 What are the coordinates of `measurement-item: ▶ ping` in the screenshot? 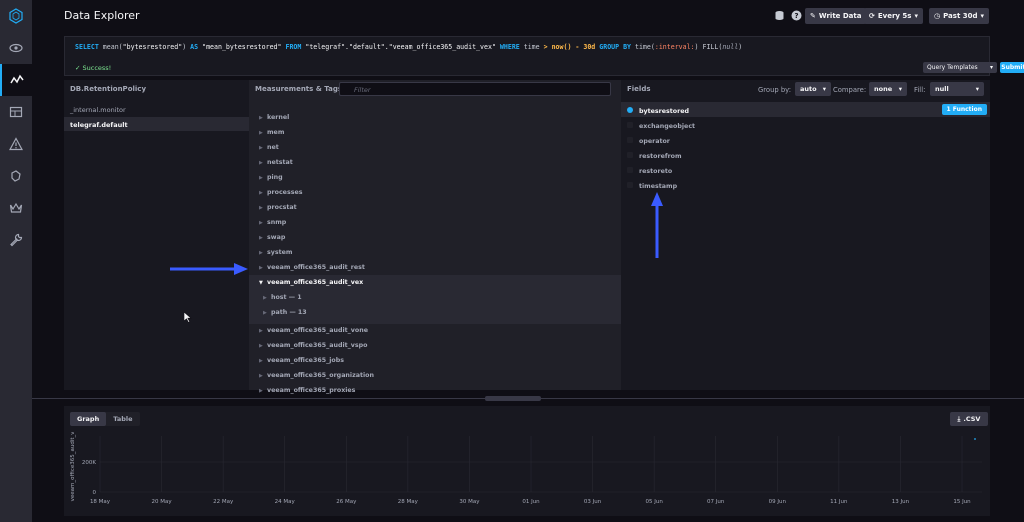 It's located at (435, 177).